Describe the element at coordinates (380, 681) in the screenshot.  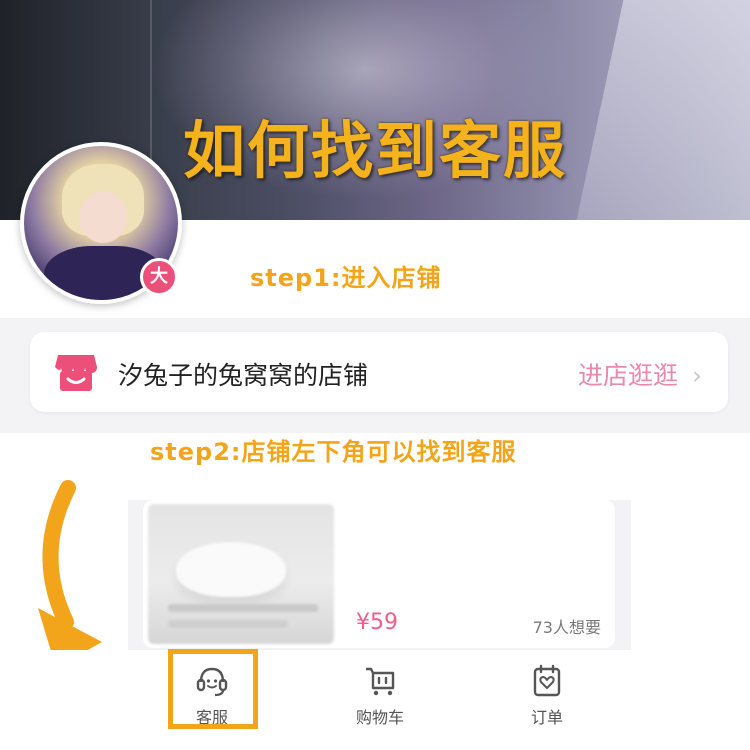
I see `cart-icon` at that location.